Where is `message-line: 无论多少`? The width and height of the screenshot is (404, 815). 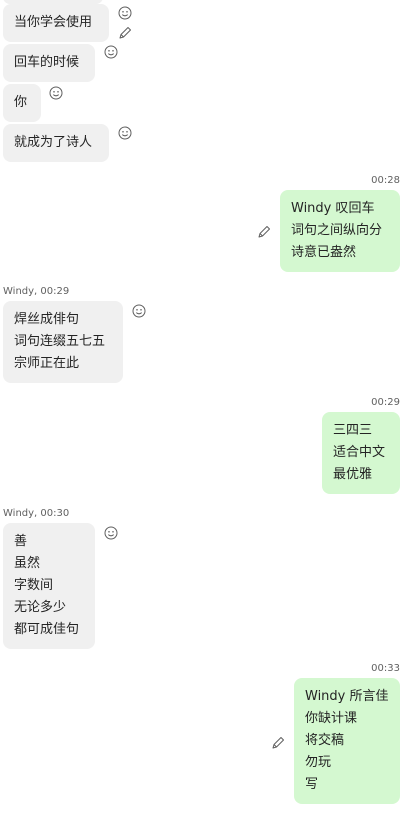 message-line: 无论多少 is located at coordinates (40, 607).